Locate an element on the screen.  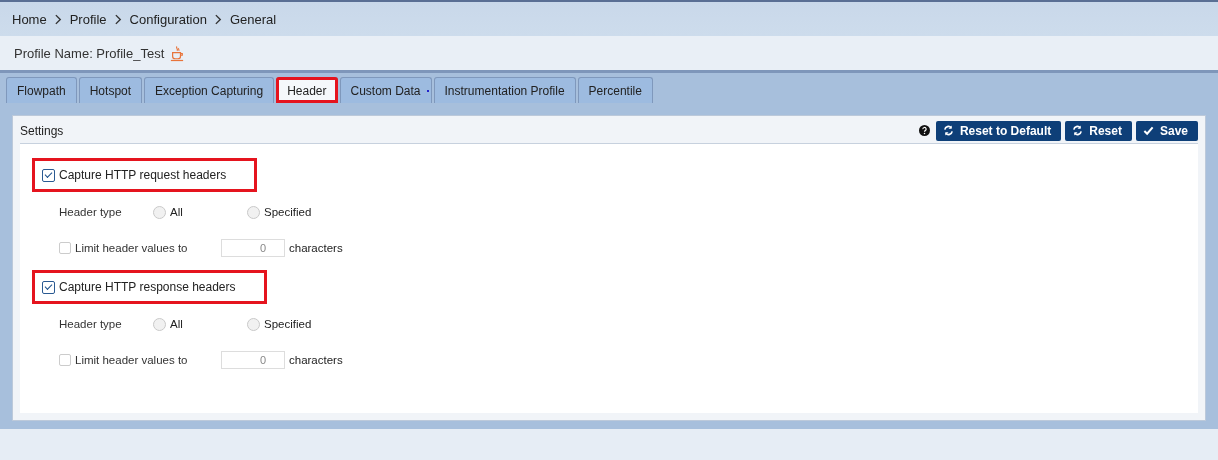
check-icon is located at coordinates (1148, 130).